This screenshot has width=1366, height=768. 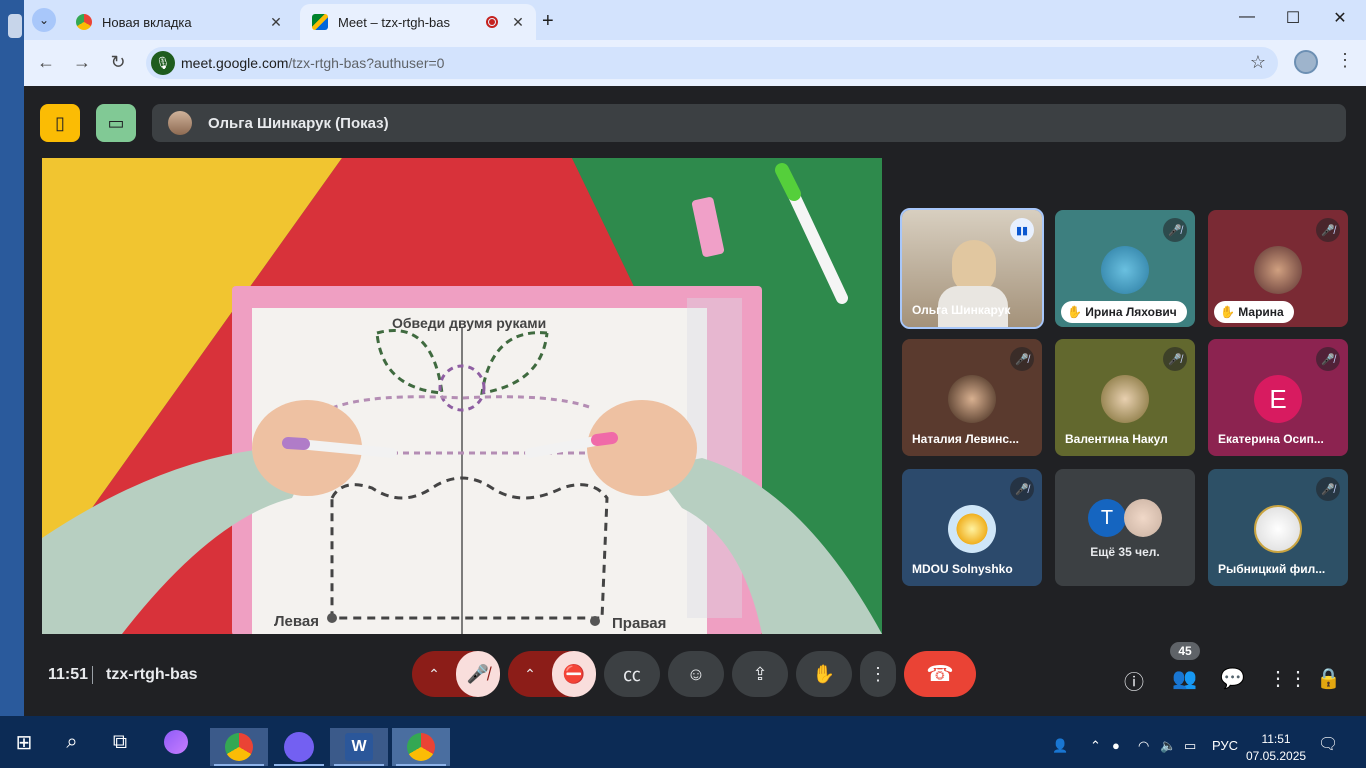 What do you see at coordinates (972, 268) in the screenshot?
I see `participant-tile: ▮▮ Ольга Шинкарук` at bounding box center [972, 268].